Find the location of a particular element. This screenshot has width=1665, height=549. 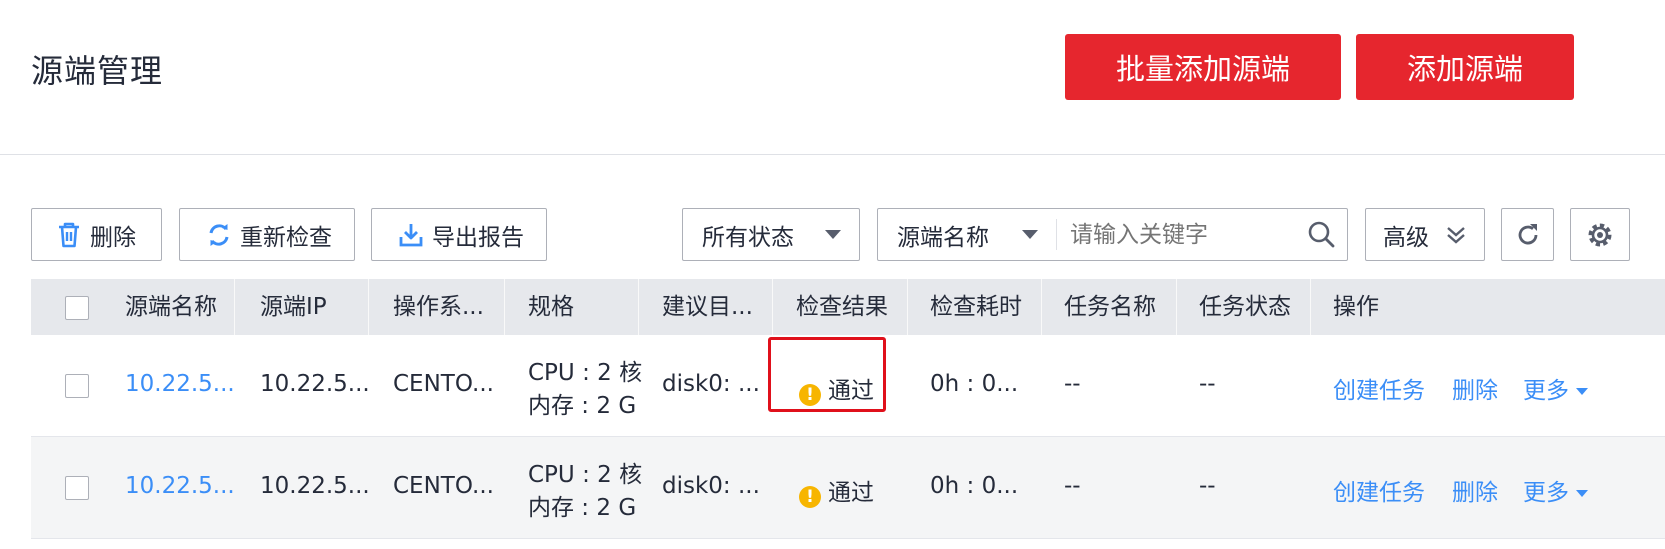

search-icon is located at coordinates (1321, 237).